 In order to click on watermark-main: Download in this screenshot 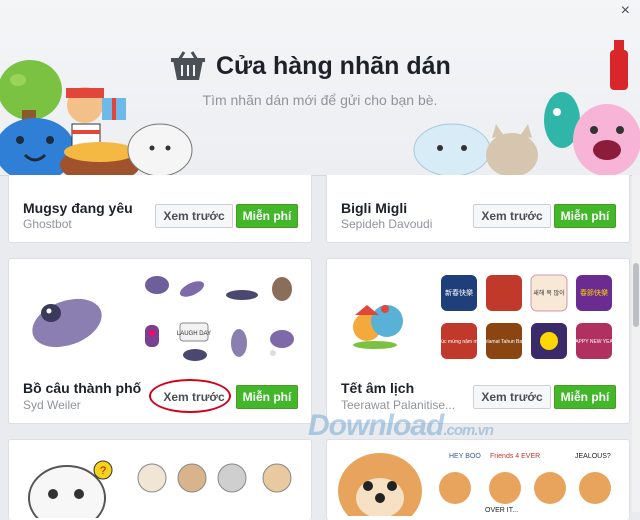, I will do `click(376, 425)`.